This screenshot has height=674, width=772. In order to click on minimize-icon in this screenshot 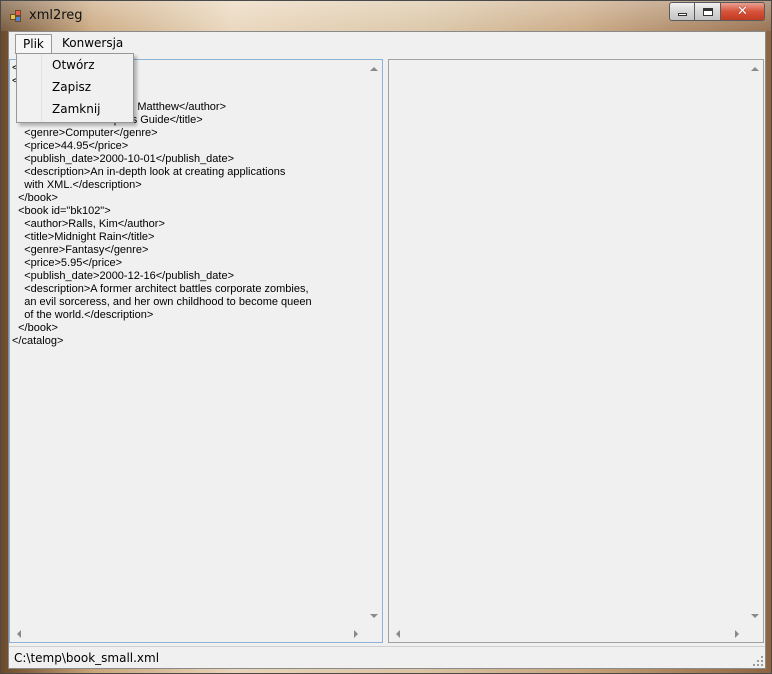, I will do `click(682, 14)`.